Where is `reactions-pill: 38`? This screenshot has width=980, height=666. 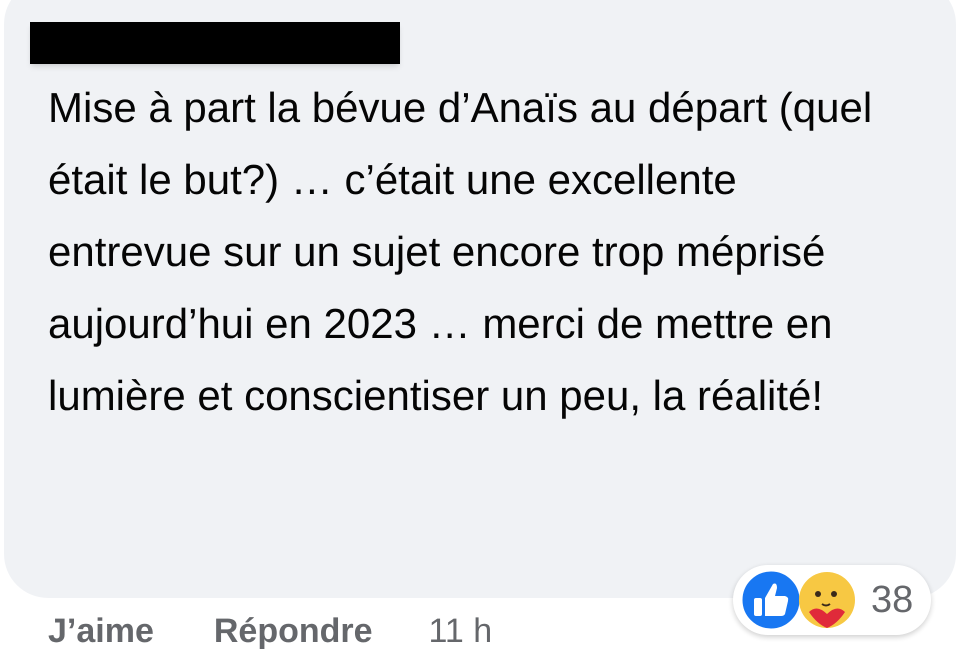 reactions-pill: 38 is located at coordinates (832, 600).